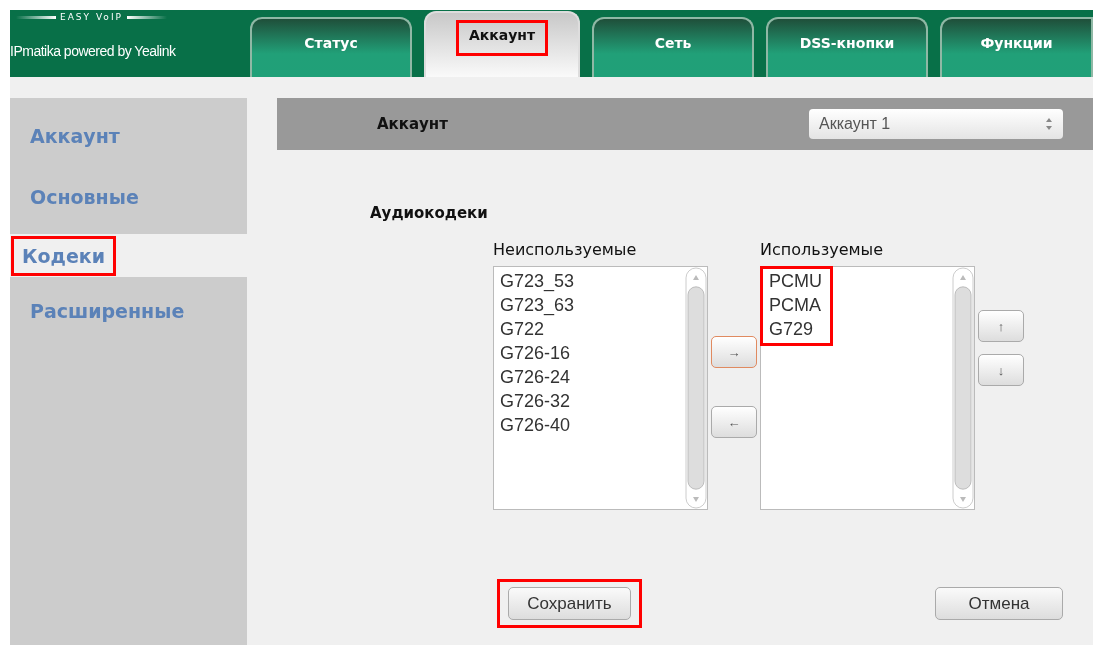 Image resolution: width=1093 pixels, height=655 pixels. Describe the element at coordinates (795, 329) in the screenshot. I see `list-option: G729` at that location.